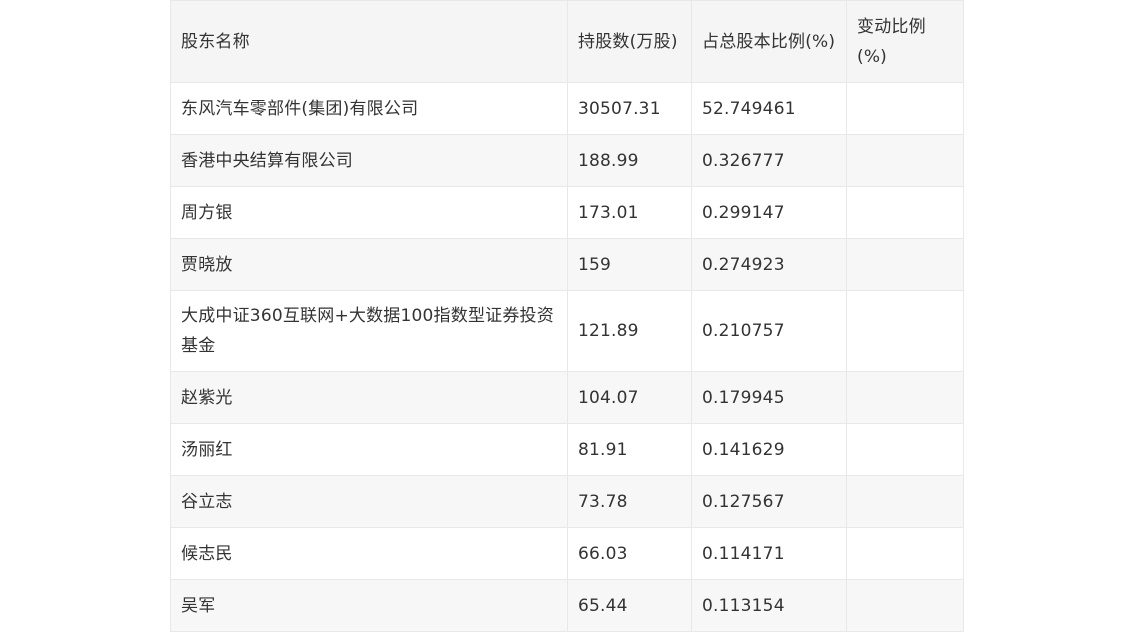  Describe the element at coordinates (369, 449) in the screenshot. I see `cell-name: 汤丽红` at that location.